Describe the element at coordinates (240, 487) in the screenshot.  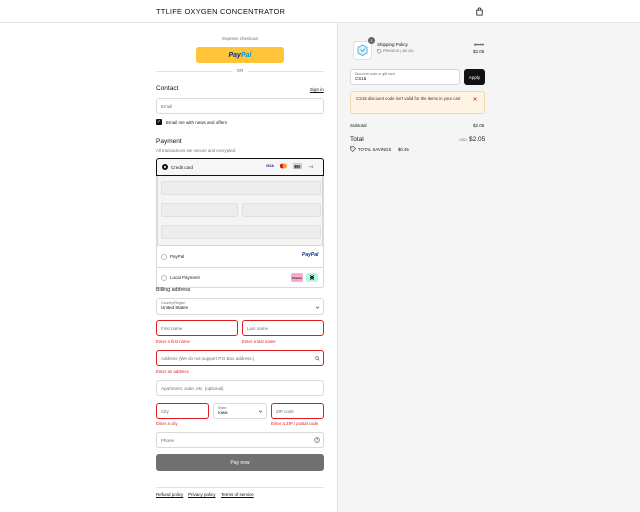
I see `divider` at that location.